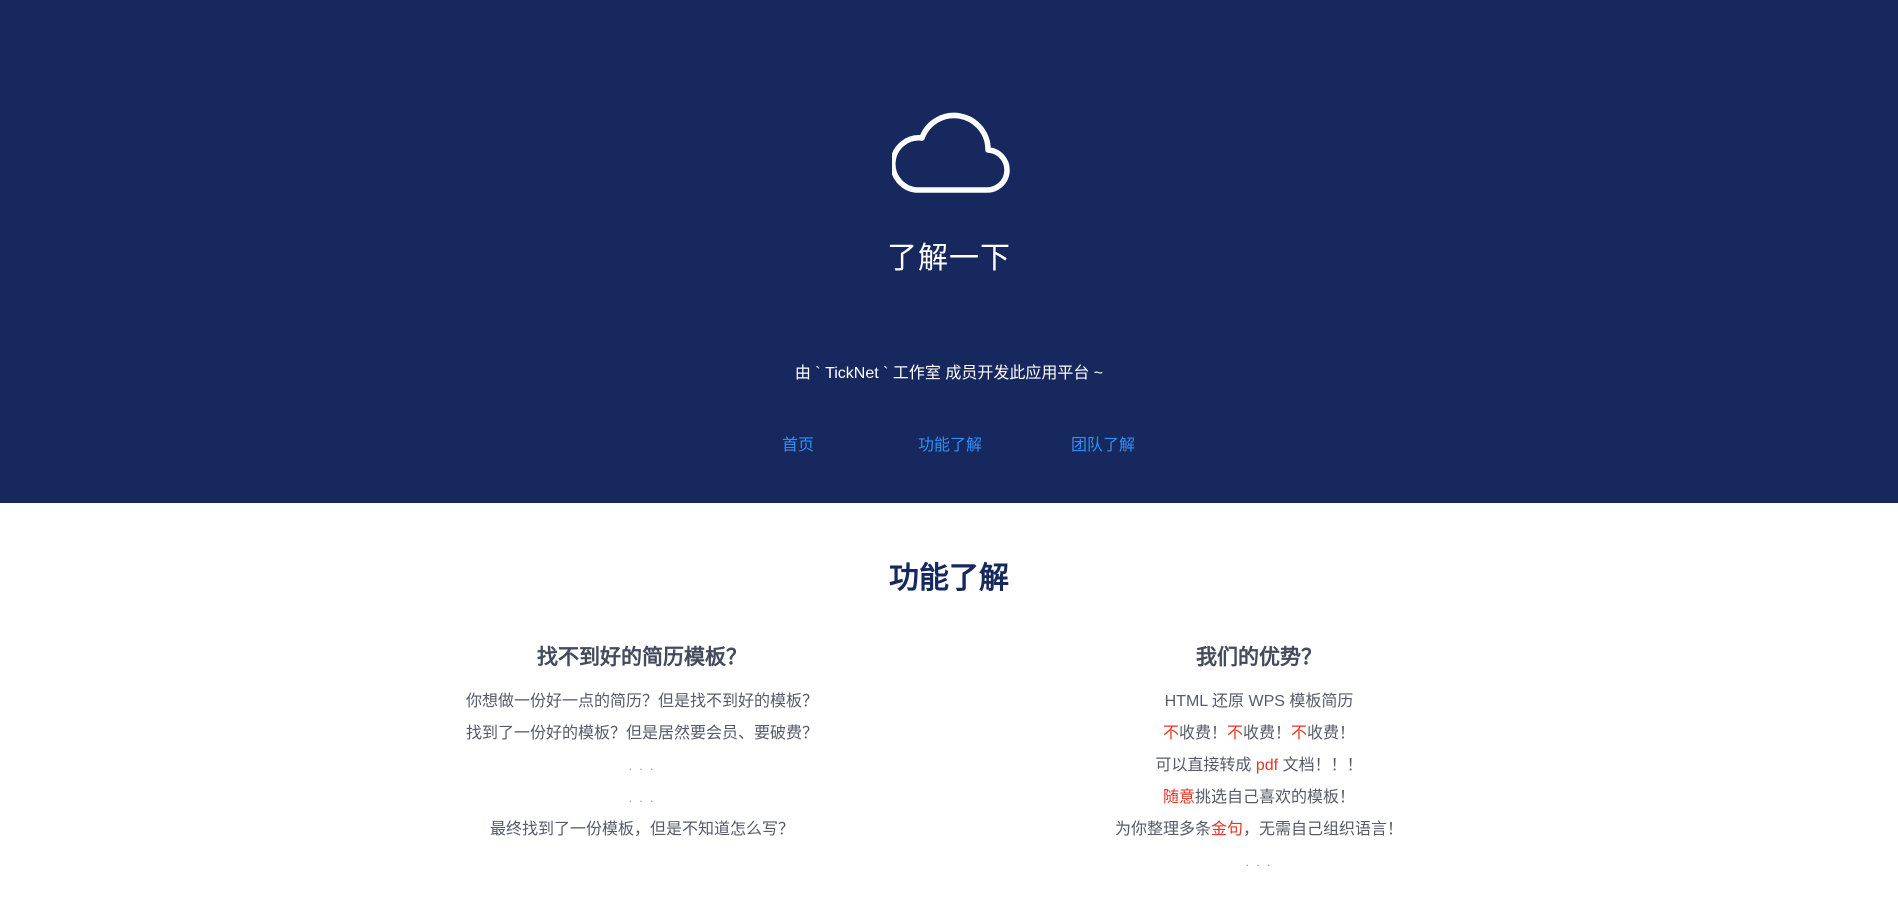  Describe the element at coordinates (642, 657) in the screenshot. I see `problem-heading: 找不到好的简历模板？` at that location.